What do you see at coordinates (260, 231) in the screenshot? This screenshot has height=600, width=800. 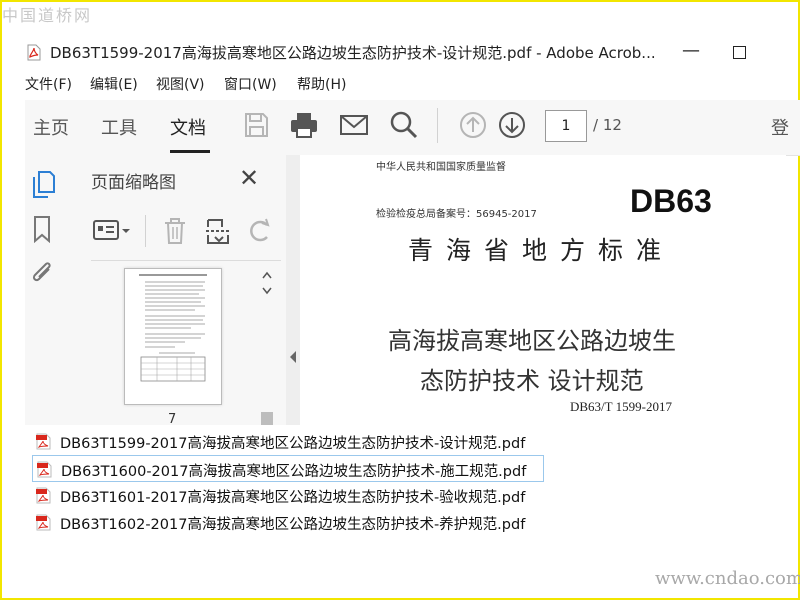 I see `rotate-page-icon` at bounding box center [260, 231].